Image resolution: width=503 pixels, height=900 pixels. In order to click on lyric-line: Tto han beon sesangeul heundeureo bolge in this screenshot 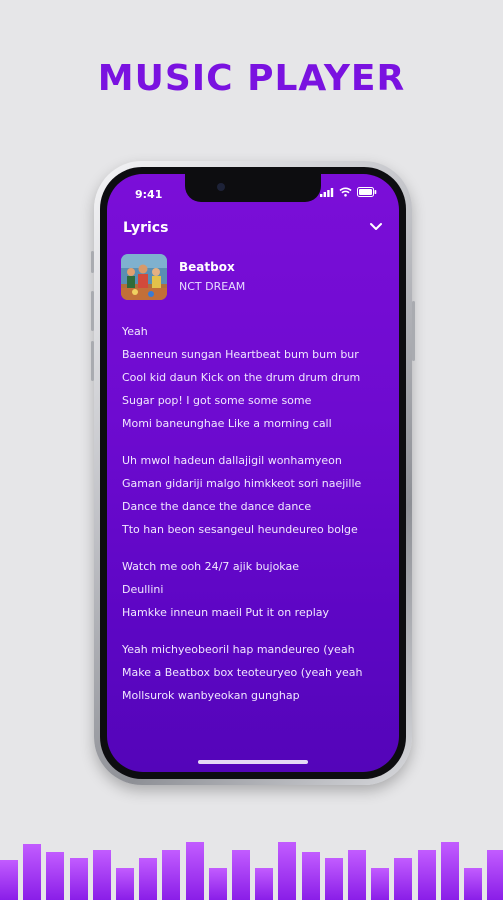, I will do `click(240, 529)`.